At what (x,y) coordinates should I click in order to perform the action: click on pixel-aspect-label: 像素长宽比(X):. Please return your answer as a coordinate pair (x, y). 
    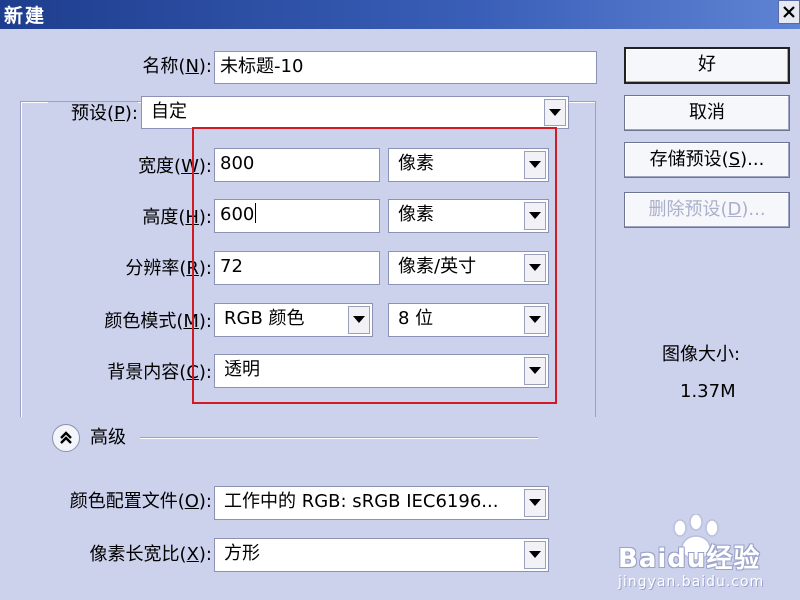
    Looking at the image, I should click on (150, 554).